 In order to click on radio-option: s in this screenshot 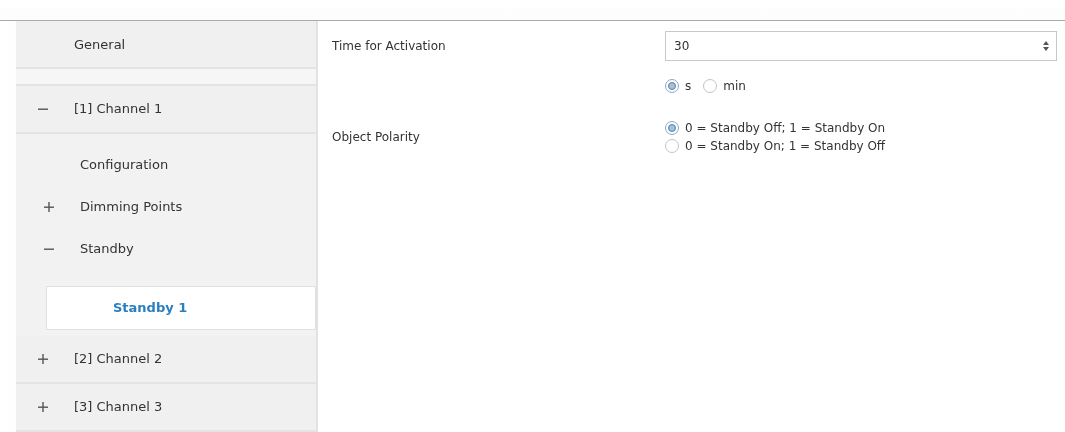, I will do `click(678, 86)`.